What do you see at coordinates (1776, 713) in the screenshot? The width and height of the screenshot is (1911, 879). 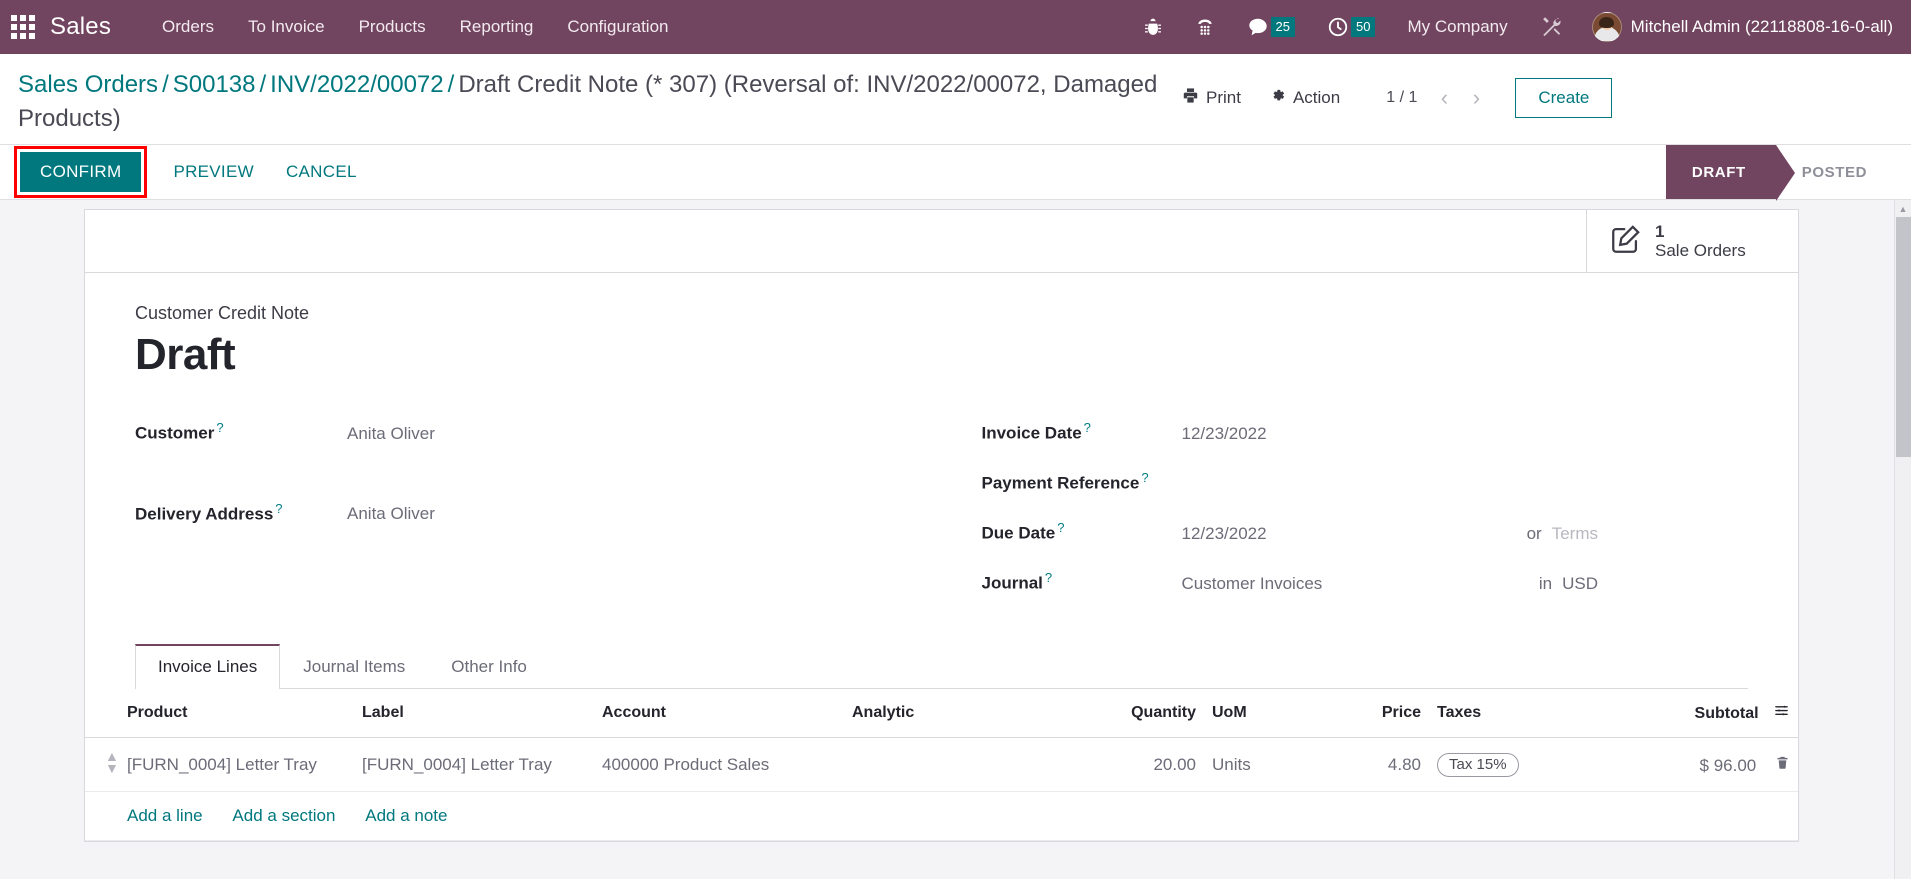 I see `sliders-icon` at bounding box center [1776, 713].